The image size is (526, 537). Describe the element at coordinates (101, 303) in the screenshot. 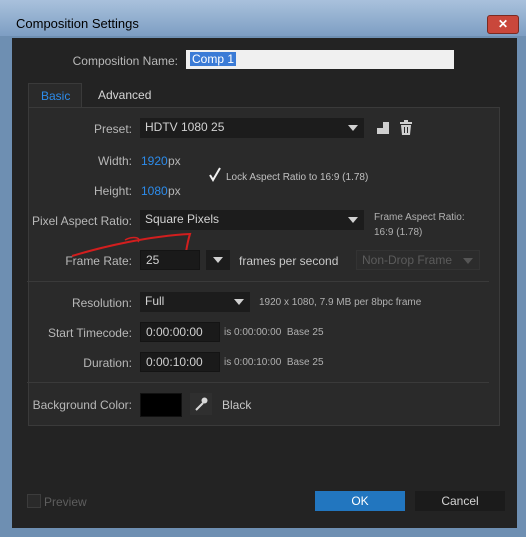

I see `resolution-label: Resolution:` at that location.